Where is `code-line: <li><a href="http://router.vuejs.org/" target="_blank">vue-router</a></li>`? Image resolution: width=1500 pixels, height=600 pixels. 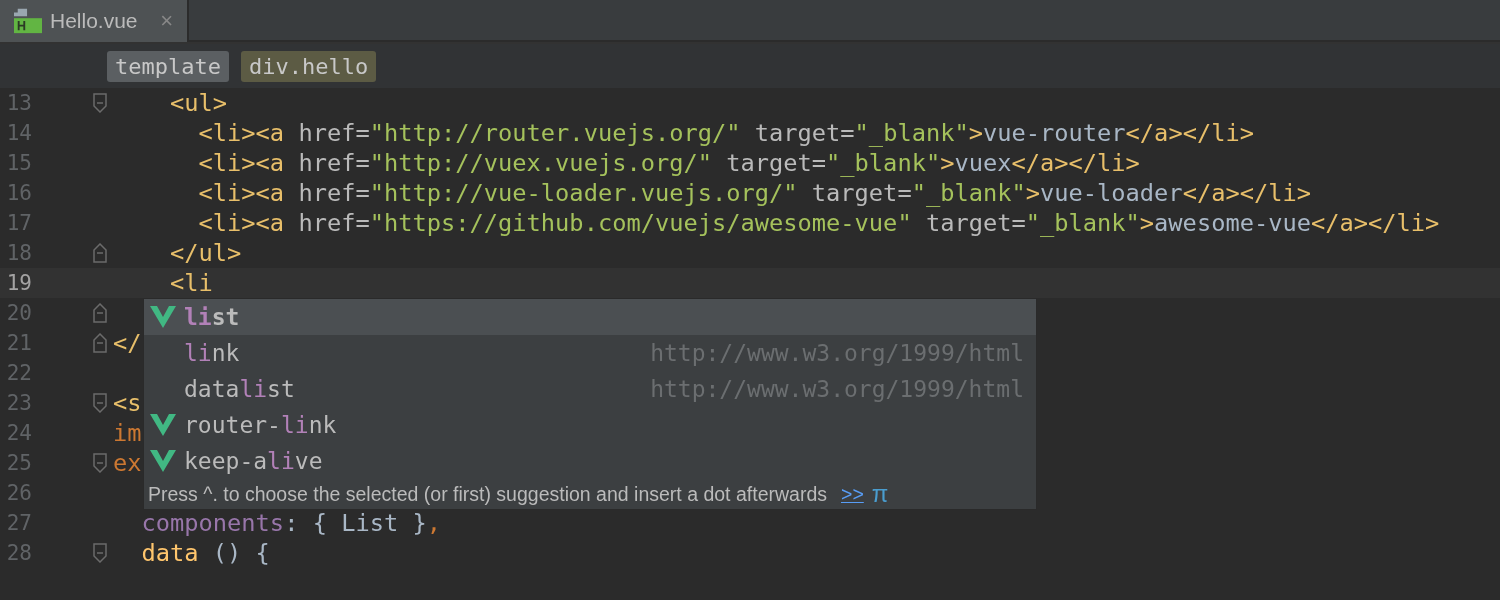 code-line: <li><a href="http://router.vuejs.org/" target="_blank">vue-router</a></li> is located at coordinates (725, 133).